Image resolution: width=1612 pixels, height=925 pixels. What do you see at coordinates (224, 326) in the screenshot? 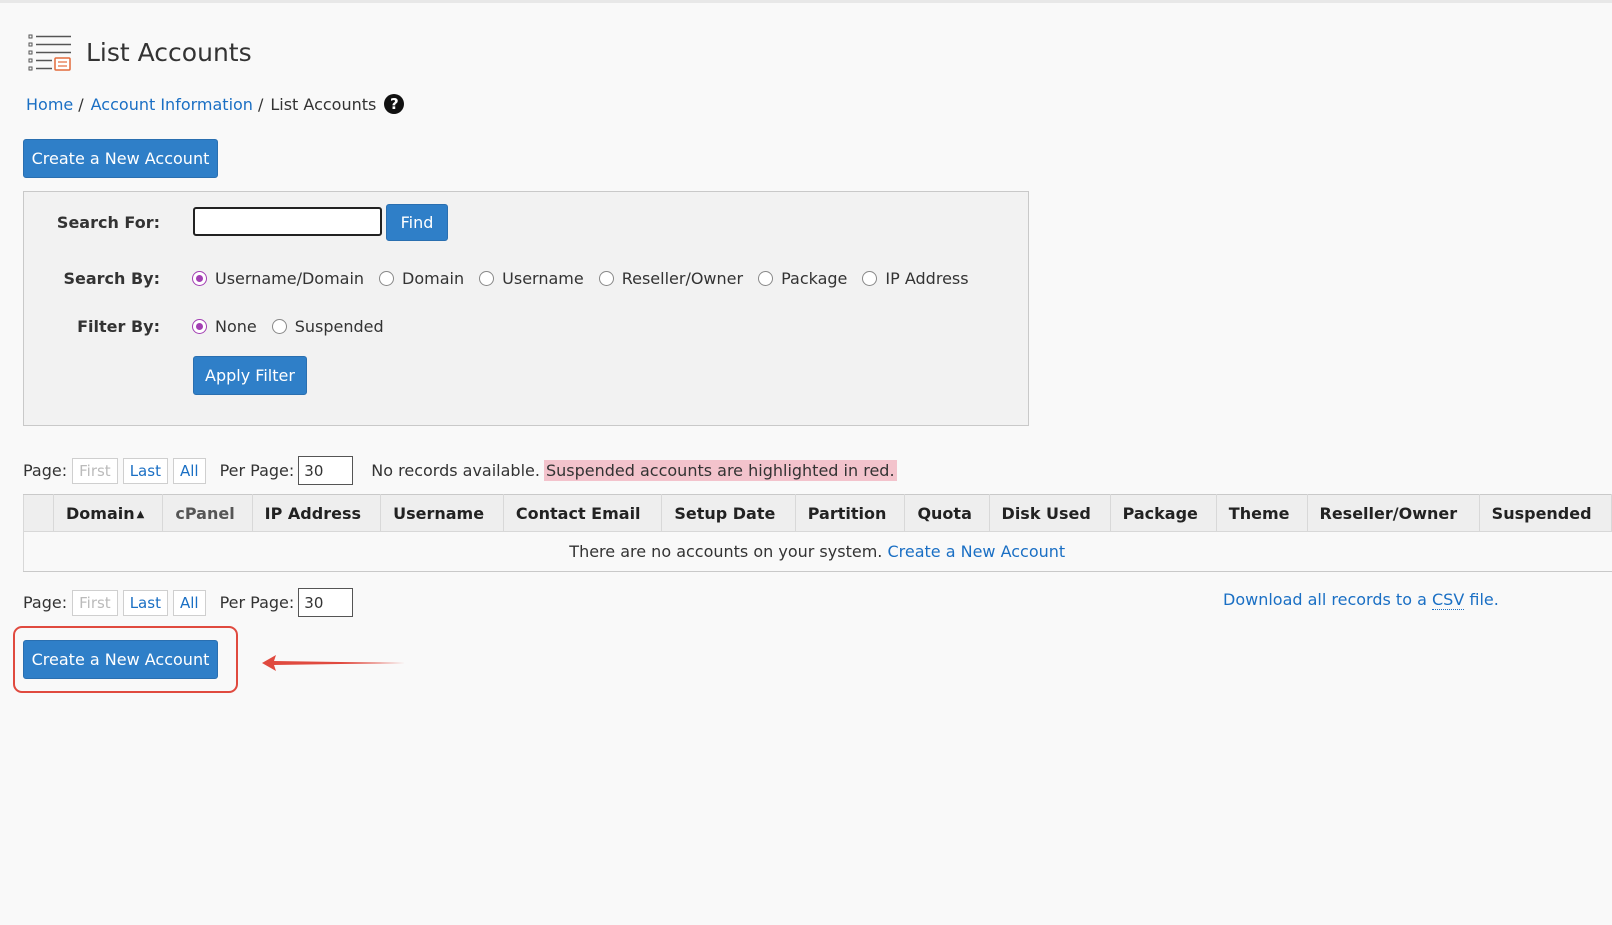
I see `filter-none: None` at bounding box center [224, 326].